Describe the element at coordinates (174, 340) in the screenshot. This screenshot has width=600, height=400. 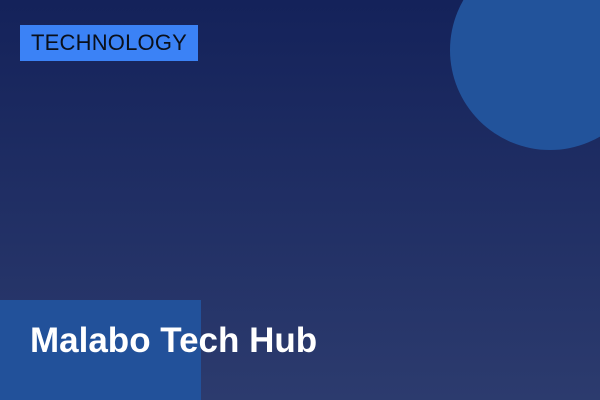
I see `hero-title: Malabo Tech Hub` at that location.